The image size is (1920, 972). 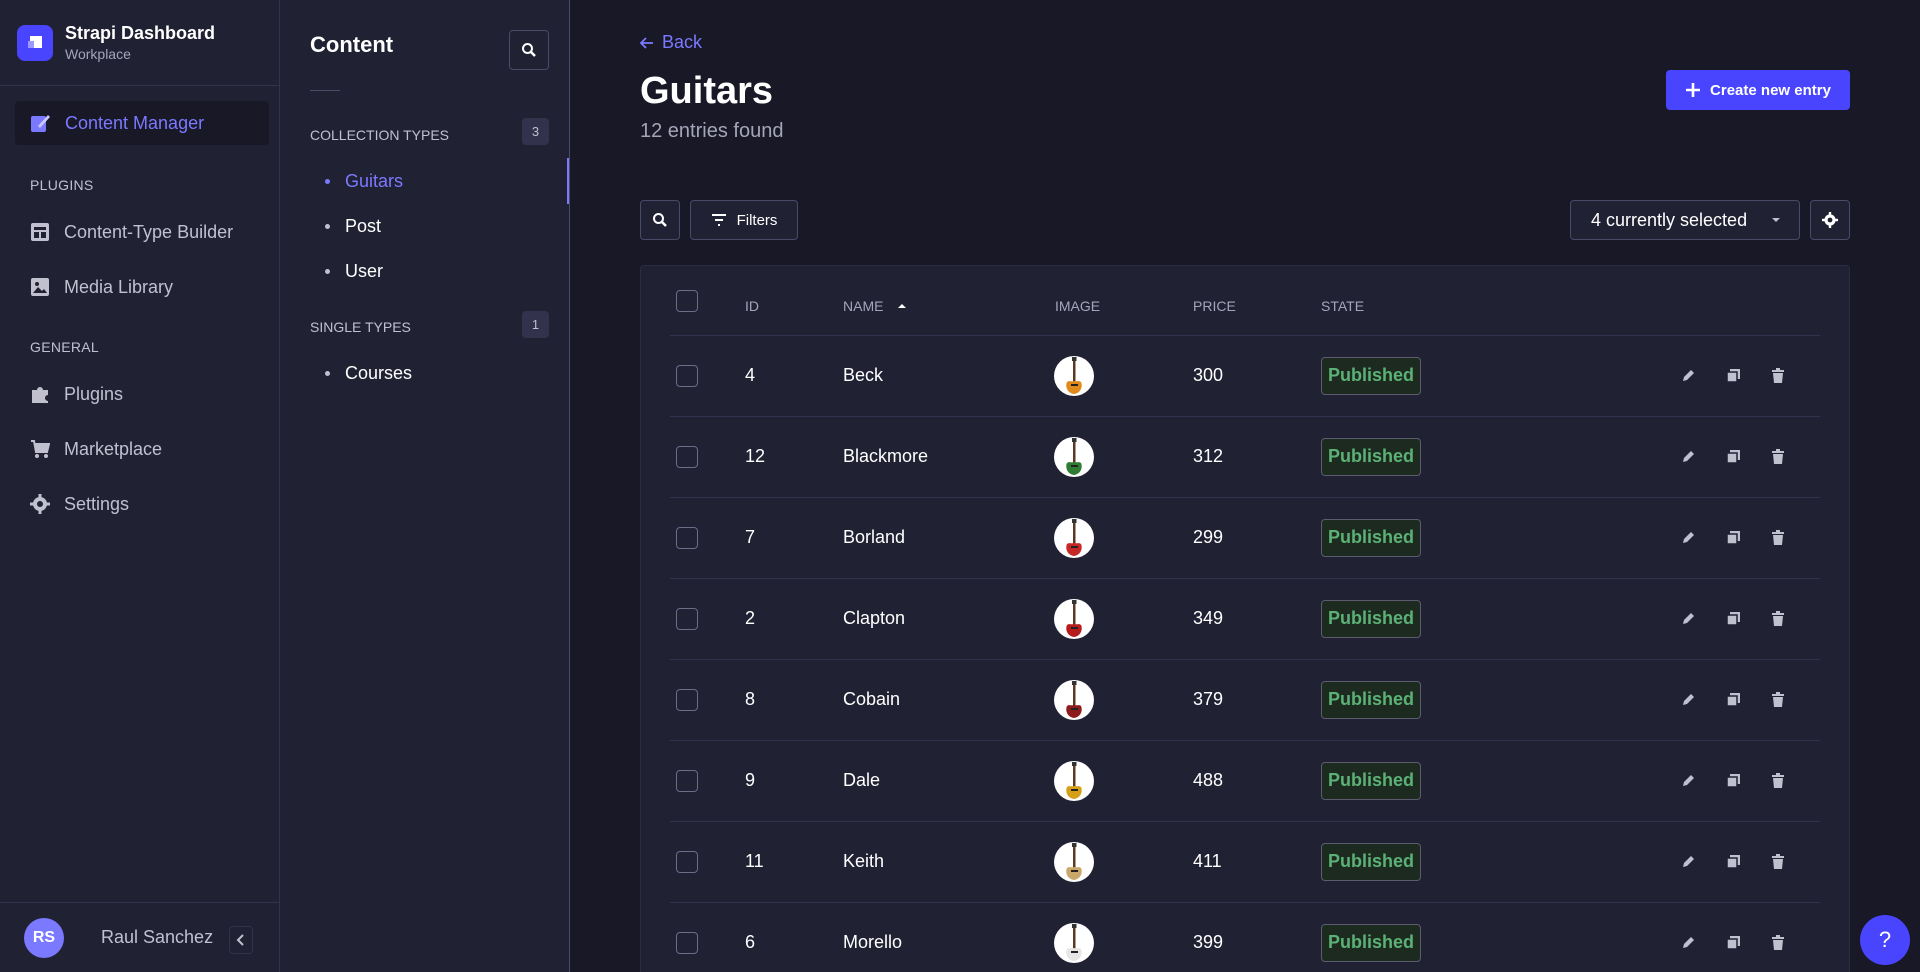 I want to click on nav-item-settings: Settings, so click(x=79, y=504).